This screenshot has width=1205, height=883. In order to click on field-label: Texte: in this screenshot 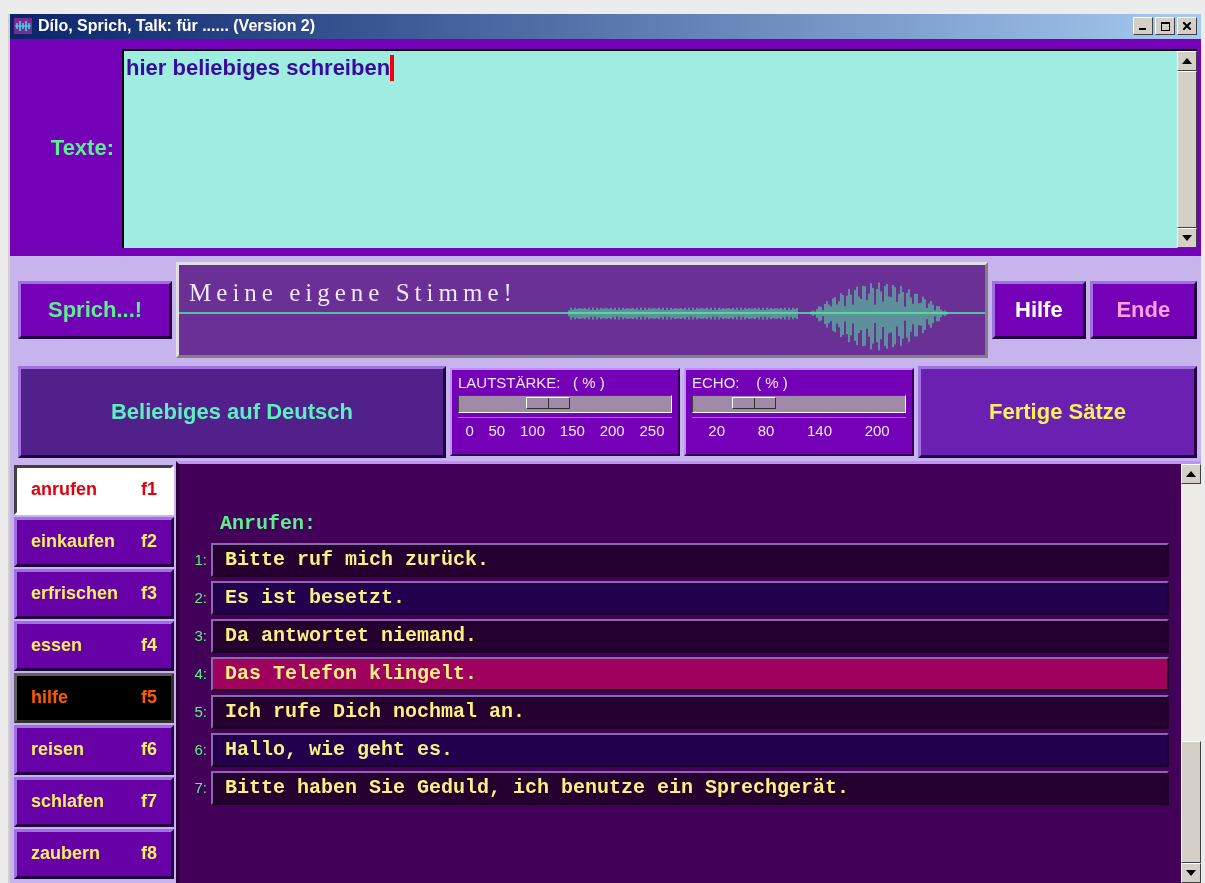, I will do `click(82, 148)`.